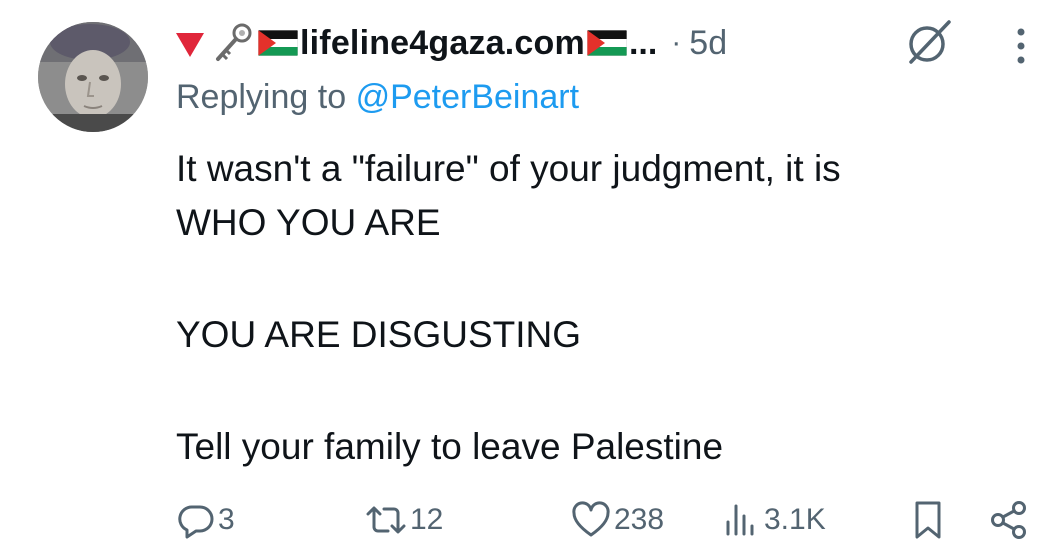 This screenshot has height=560, width=1047. I want to click on heart-icon, so click(591, 519).